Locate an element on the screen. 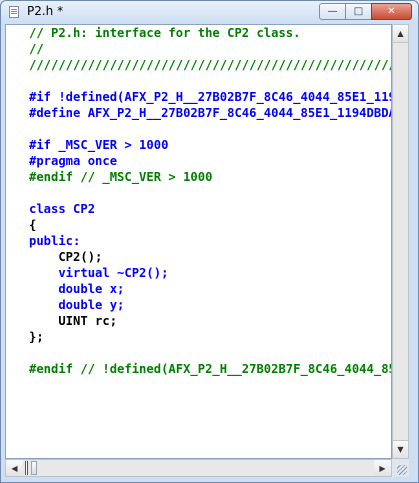 The image size is (419, 483). scroll-right-arrow-icon: ▶ is located at coordinates (382, 468).